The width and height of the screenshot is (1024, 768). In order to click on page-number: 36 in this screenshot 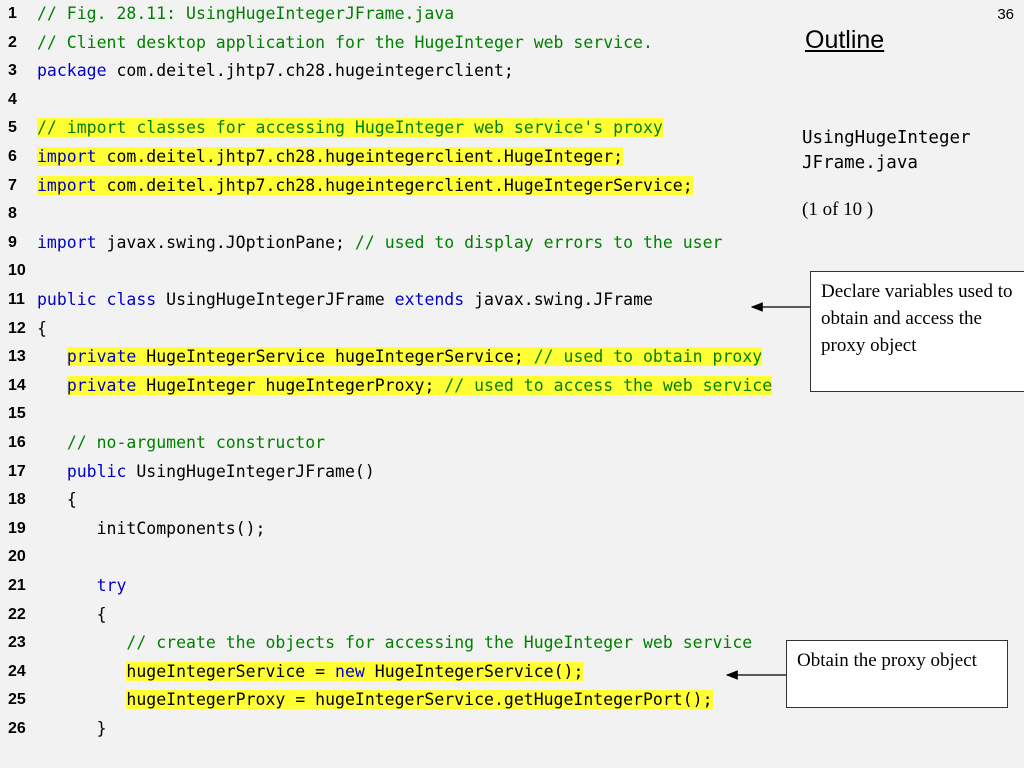, I will do `click(1005, 14)`.